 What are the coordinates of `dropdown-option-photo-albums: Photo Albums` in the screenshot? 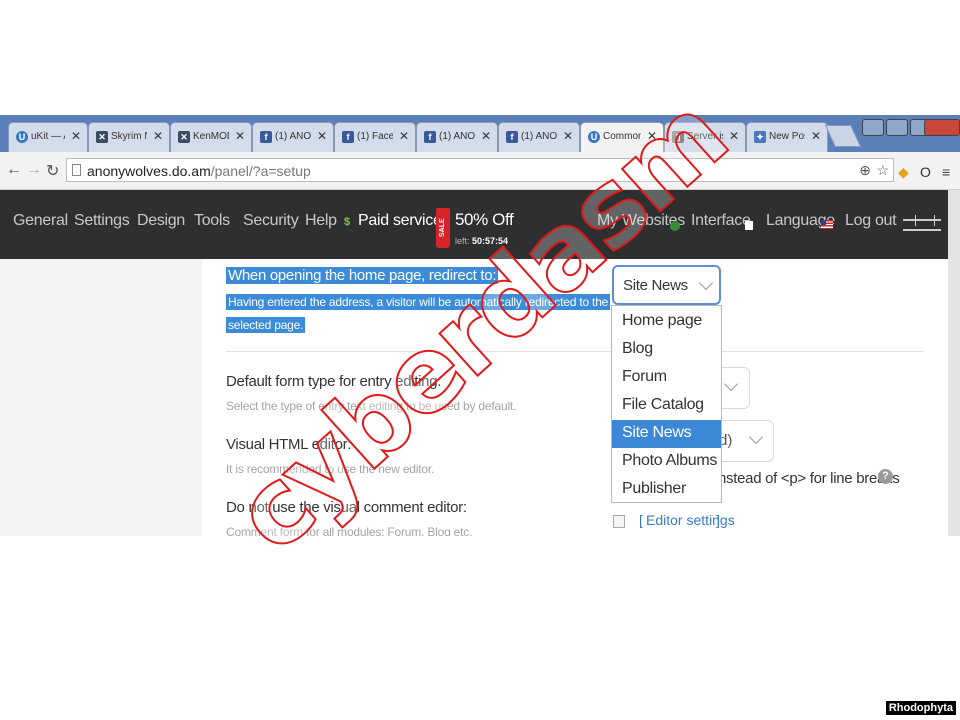 It's located at (666, 462).